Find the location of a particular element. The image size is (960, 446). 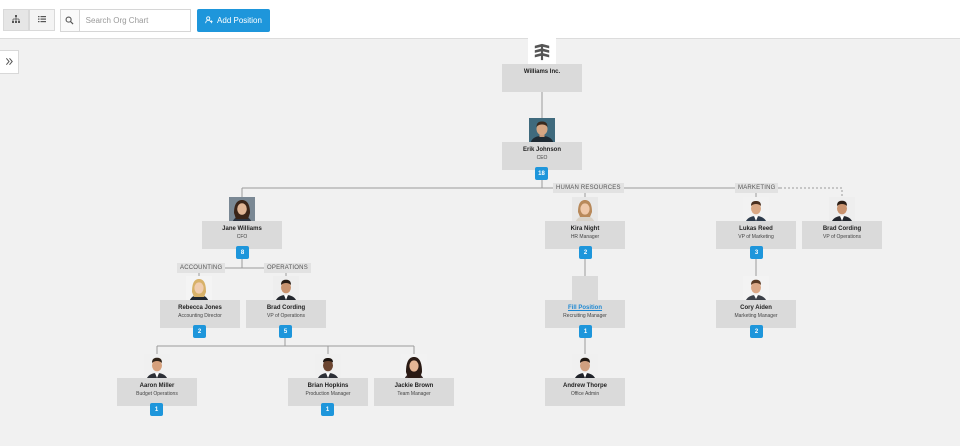

hr-manager-photo is located at coordinates (585, 210).